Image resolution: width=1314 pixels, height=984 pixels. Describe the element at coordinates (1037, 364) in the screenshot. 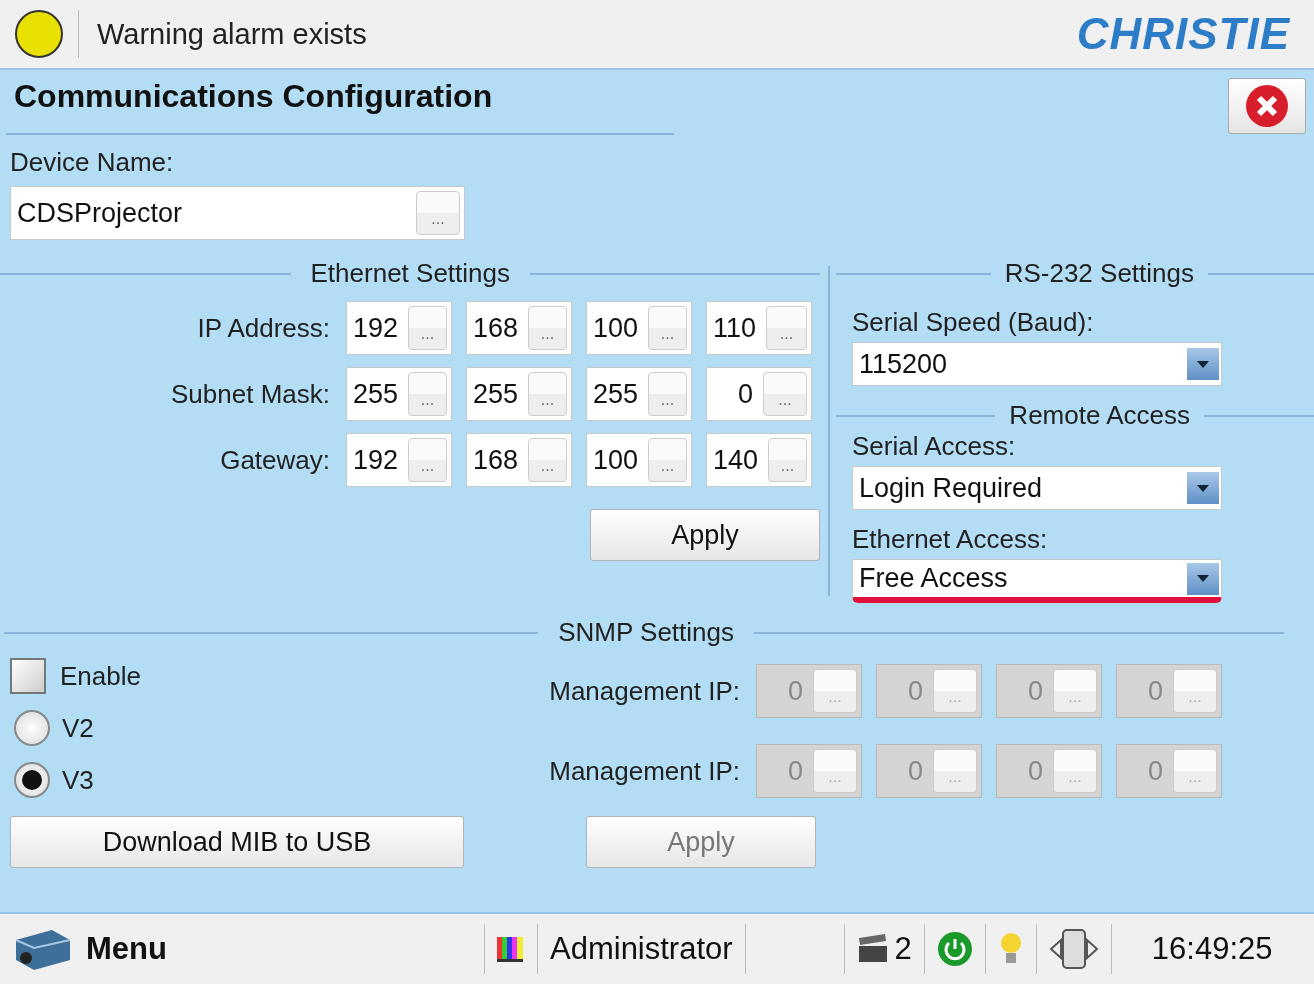

I see `dropdown: 115200` at that location.